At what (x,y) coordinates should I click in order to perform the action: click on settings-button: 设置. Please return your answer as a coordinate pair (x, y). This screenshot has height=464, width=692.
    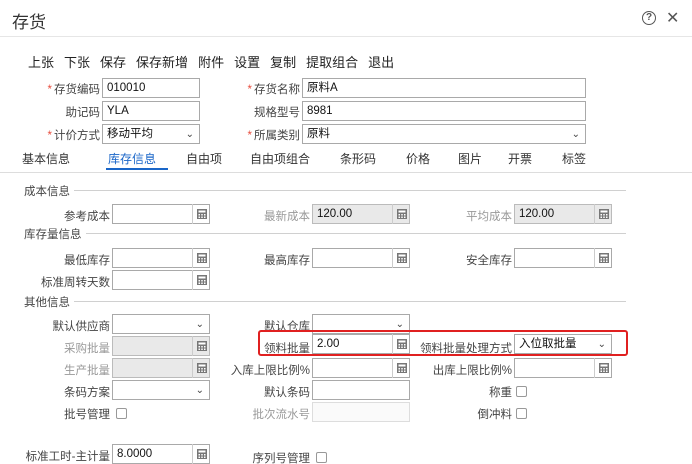
    Looking at the image, I should click on (247, 61).